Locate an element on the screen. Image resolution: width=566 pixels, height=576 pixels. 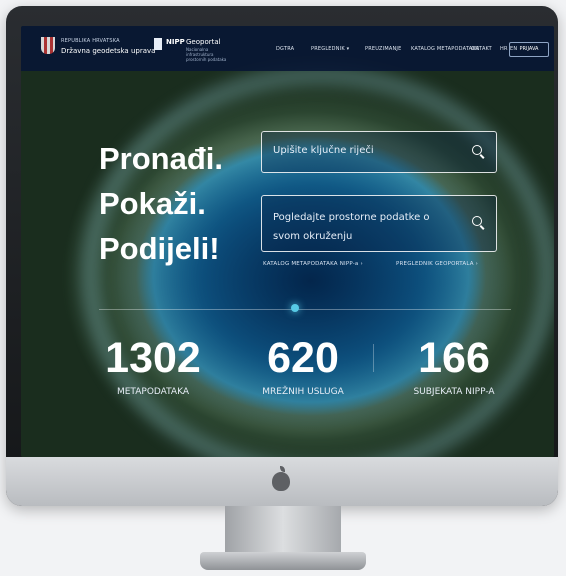
location-marker-icon is located at coordinates (295, 308).